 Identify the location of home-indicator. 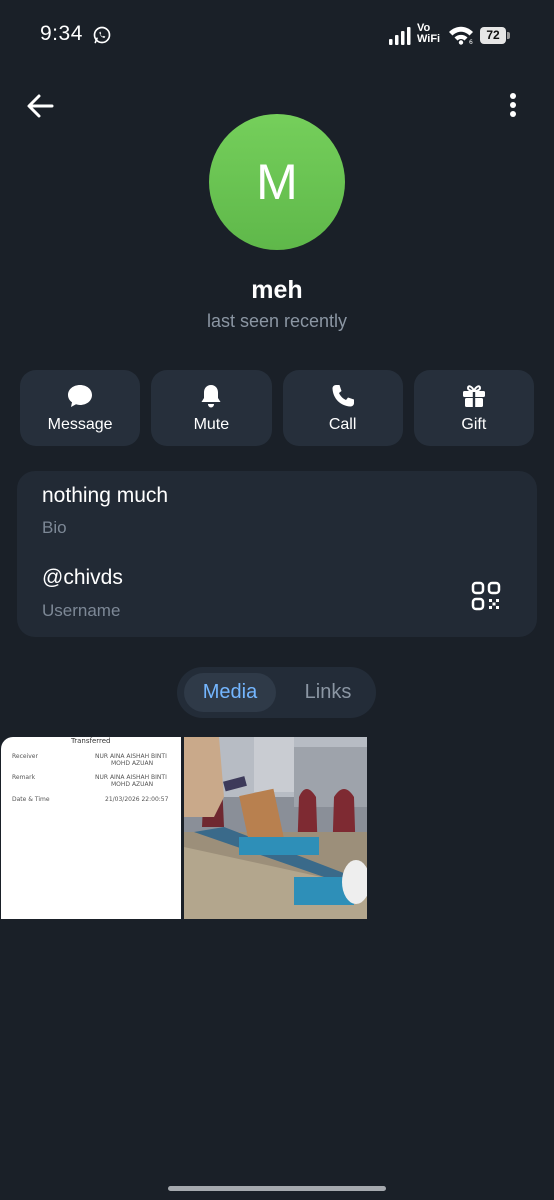
(277, 1188).